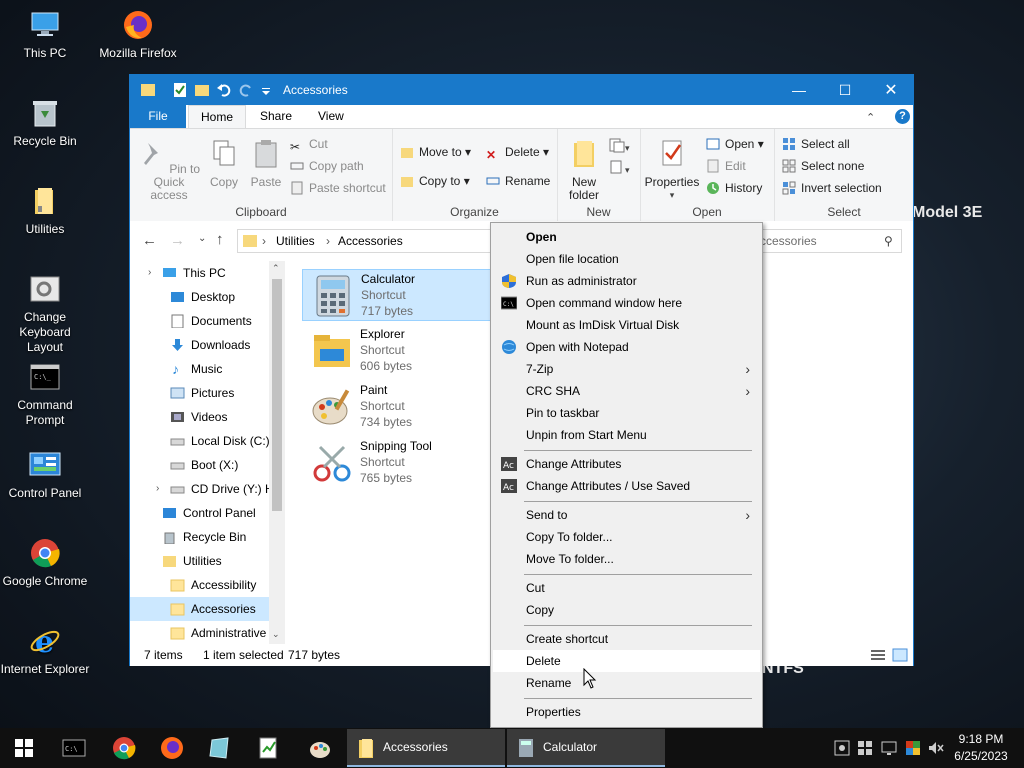  Describe the element at coordinates (331, 116) in the screenshot. I see `tab-view: View` at that location.